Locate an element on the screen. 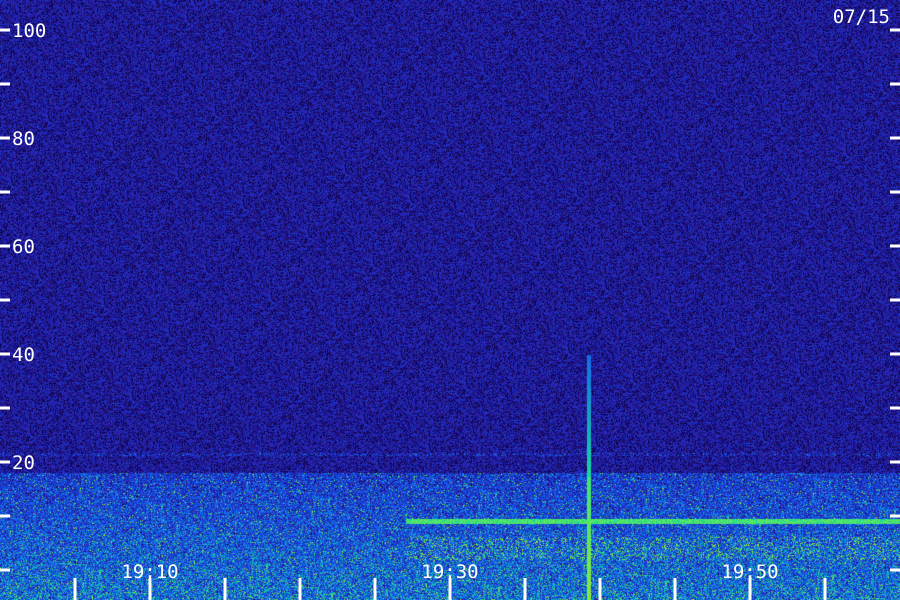 This screenshot has height=600, width=900. y-tick-label: 80 is located at coordinates (23, 139).